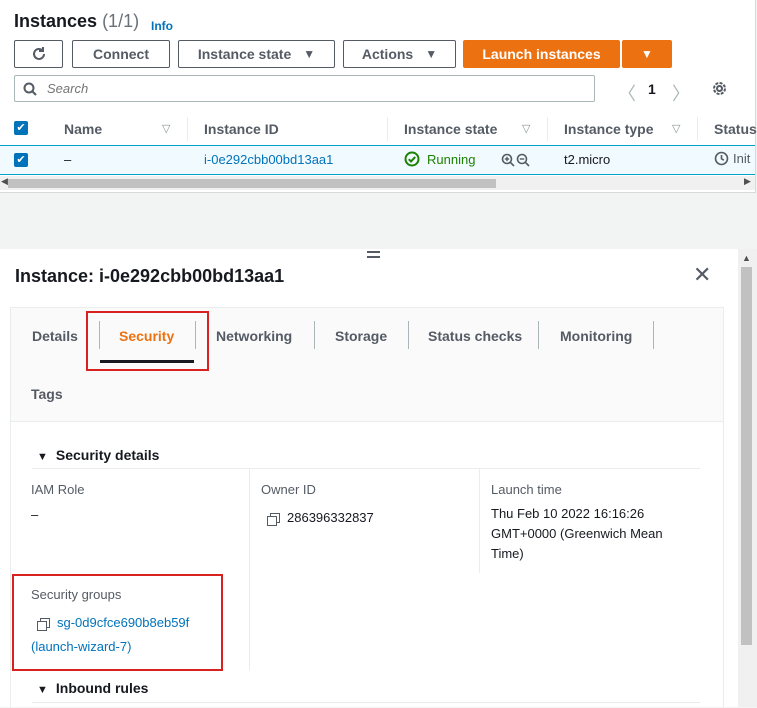 The image size is (757, 708). What do you see at coordinates (378, 221) in the screenshot?
I see `split-divider` at bounding box center [378, 221].